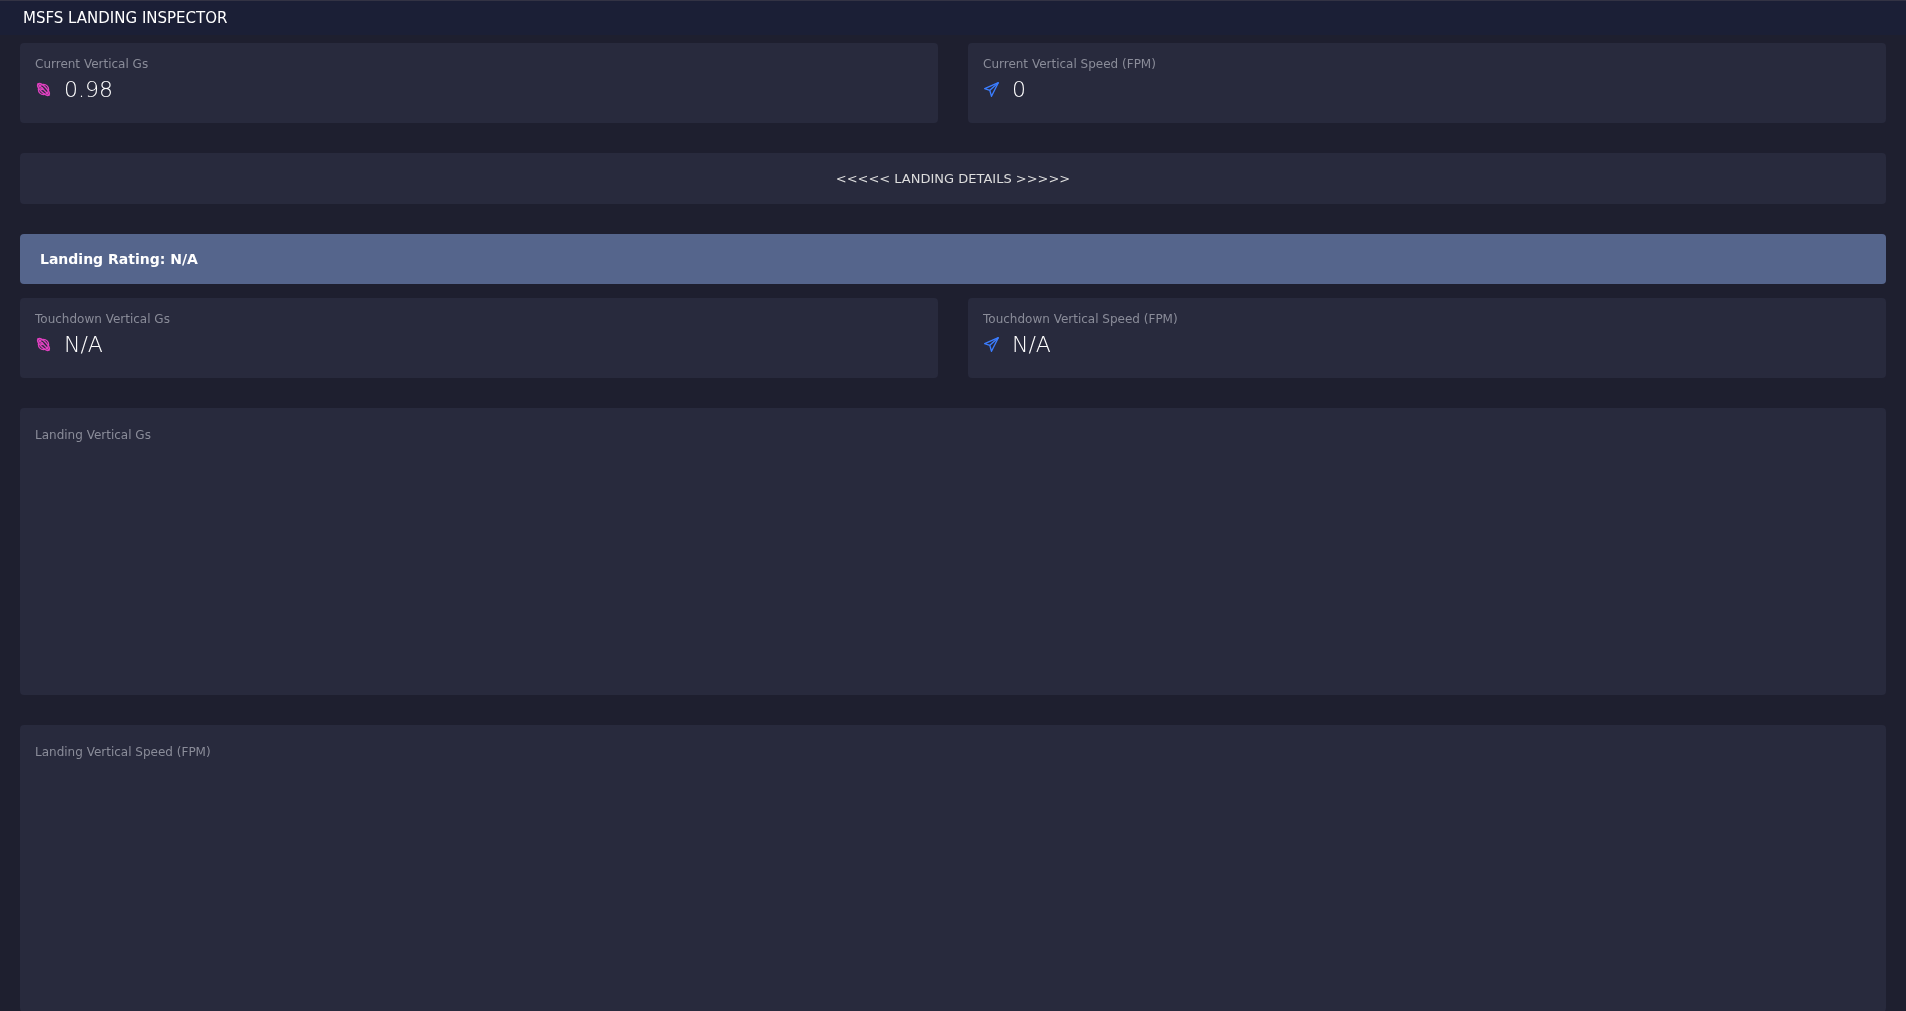 This screenshot has height=1011, width=1906. Describe the element at coordinates (953, 178) in the screenshot. I see `section-heading: <<<<< LANDING DETAILS >>>>>` at that location.